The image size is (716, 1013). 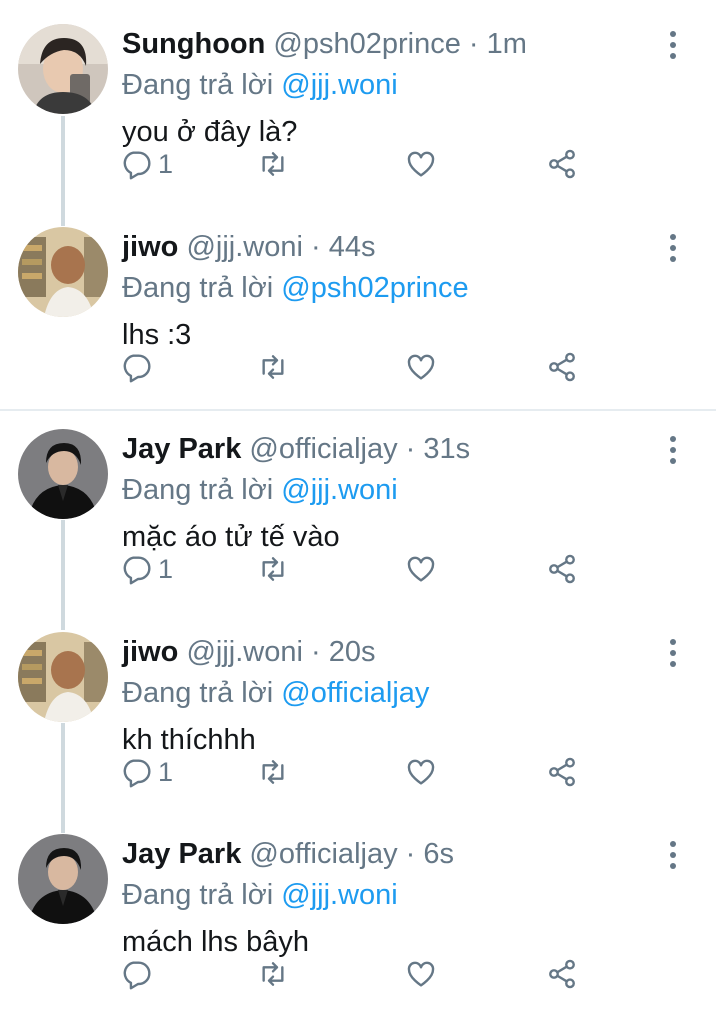 I want to click on sunghoon-avatar-image, so click(x=63, y=69).